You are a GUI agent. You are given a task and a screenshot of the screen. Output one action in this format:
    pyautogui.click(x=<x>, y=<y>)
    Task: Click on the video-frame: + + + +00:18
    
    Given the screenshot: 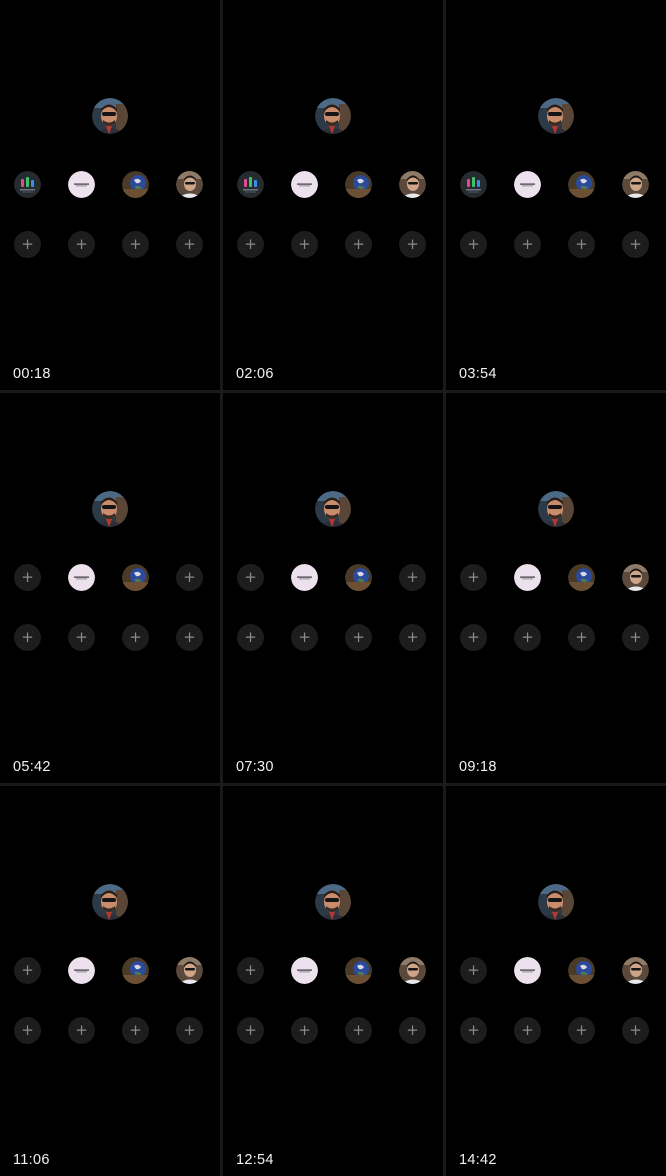 What is the action you would take?
    pyautogui.click(x=110, y=195)
    